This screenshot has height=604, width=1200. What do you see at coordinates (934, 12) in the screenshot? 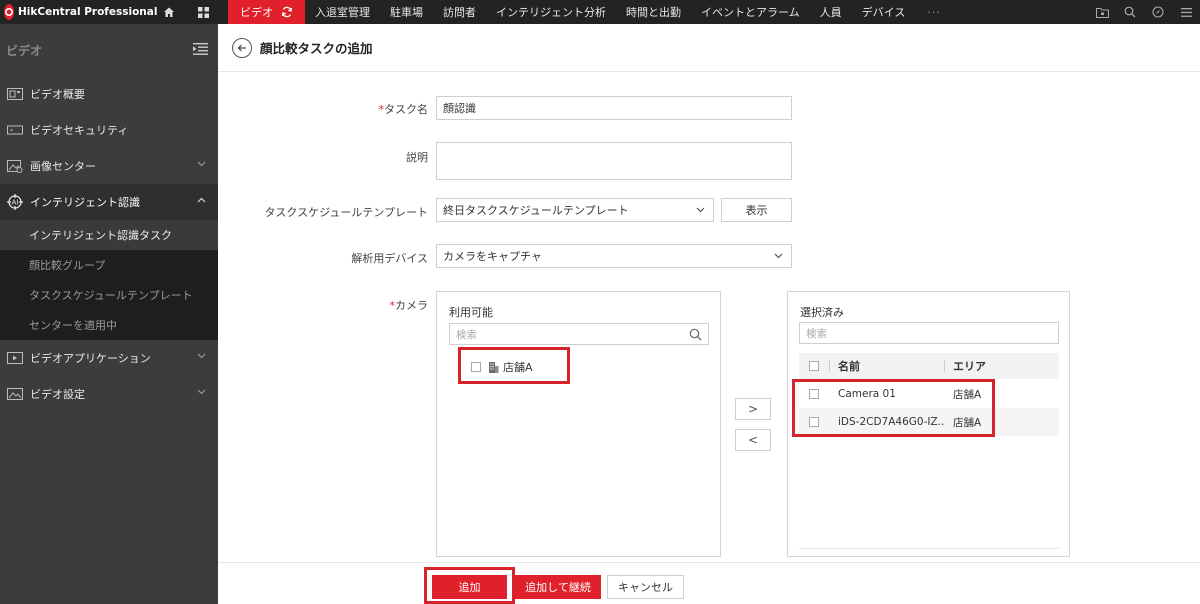
I see `nav-more: ···` at bounding box center [934, 12].